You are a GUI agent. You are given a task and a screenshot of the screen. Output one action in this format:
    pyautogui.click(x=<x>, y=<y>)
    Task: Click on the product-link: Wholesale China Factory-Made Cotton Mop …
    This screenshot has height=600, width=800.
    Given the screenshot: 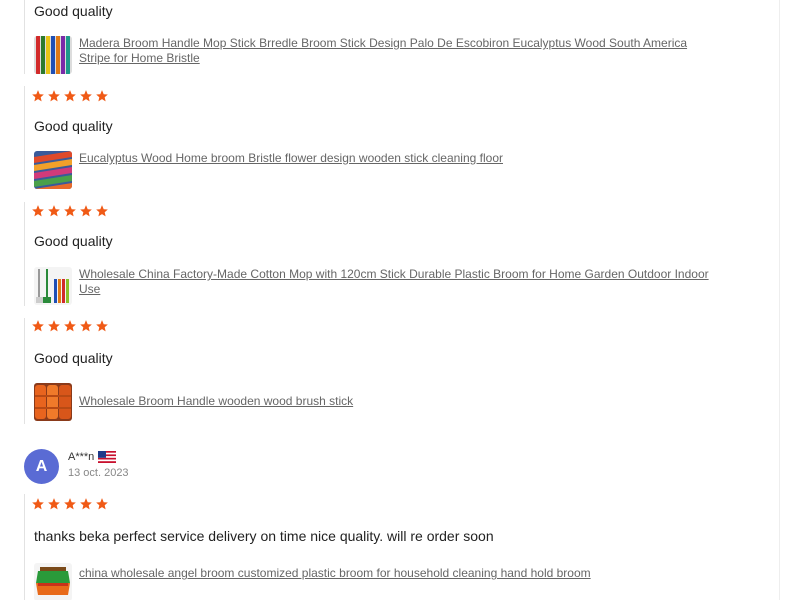 What is the action you would take?
    pyautogui.click(x=399, y=282)
    